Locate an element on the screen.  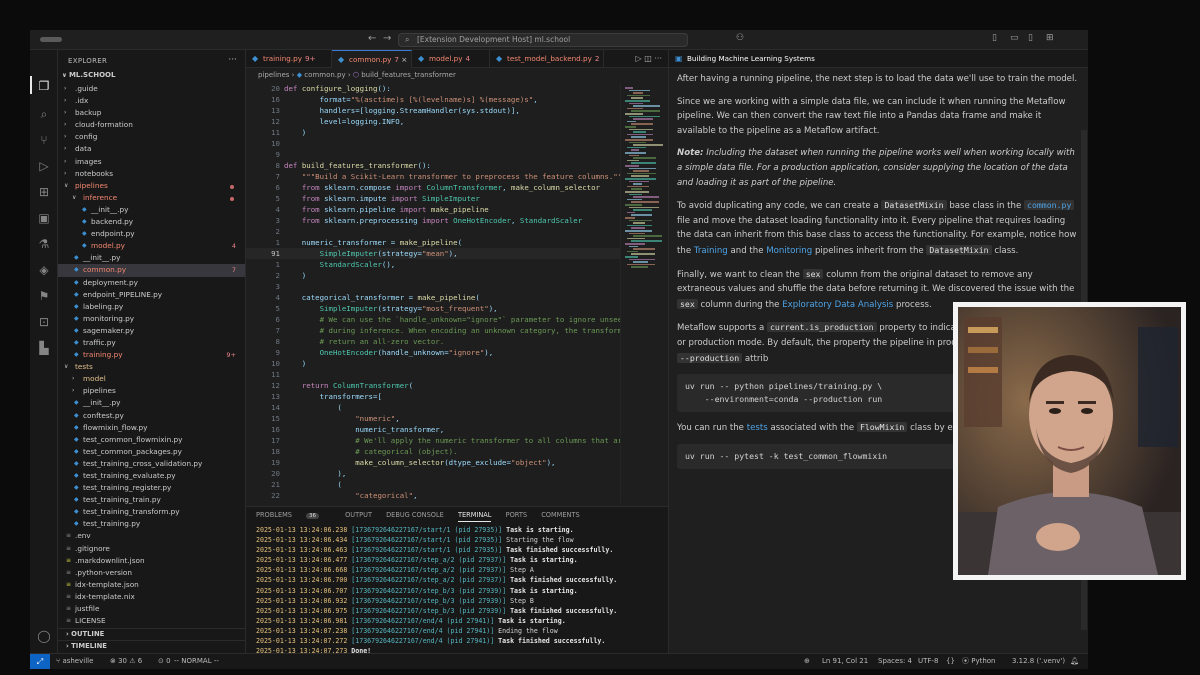
code-line: 11 ) is located at coordinates (446, 132).